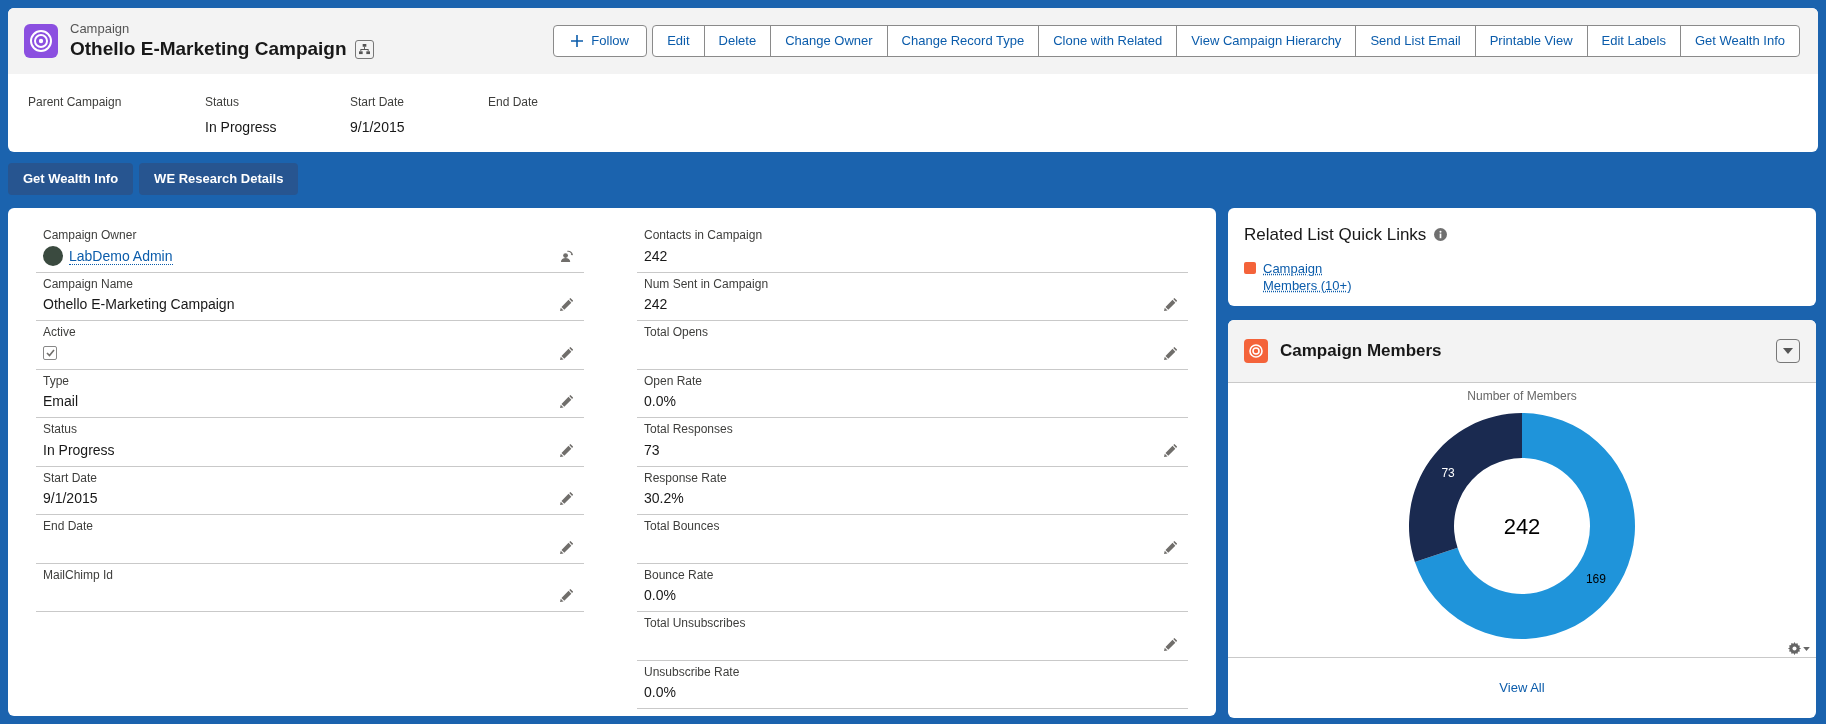 This screenshot has width=1826, height=724. I want to click on avatar, so click(53, 256).